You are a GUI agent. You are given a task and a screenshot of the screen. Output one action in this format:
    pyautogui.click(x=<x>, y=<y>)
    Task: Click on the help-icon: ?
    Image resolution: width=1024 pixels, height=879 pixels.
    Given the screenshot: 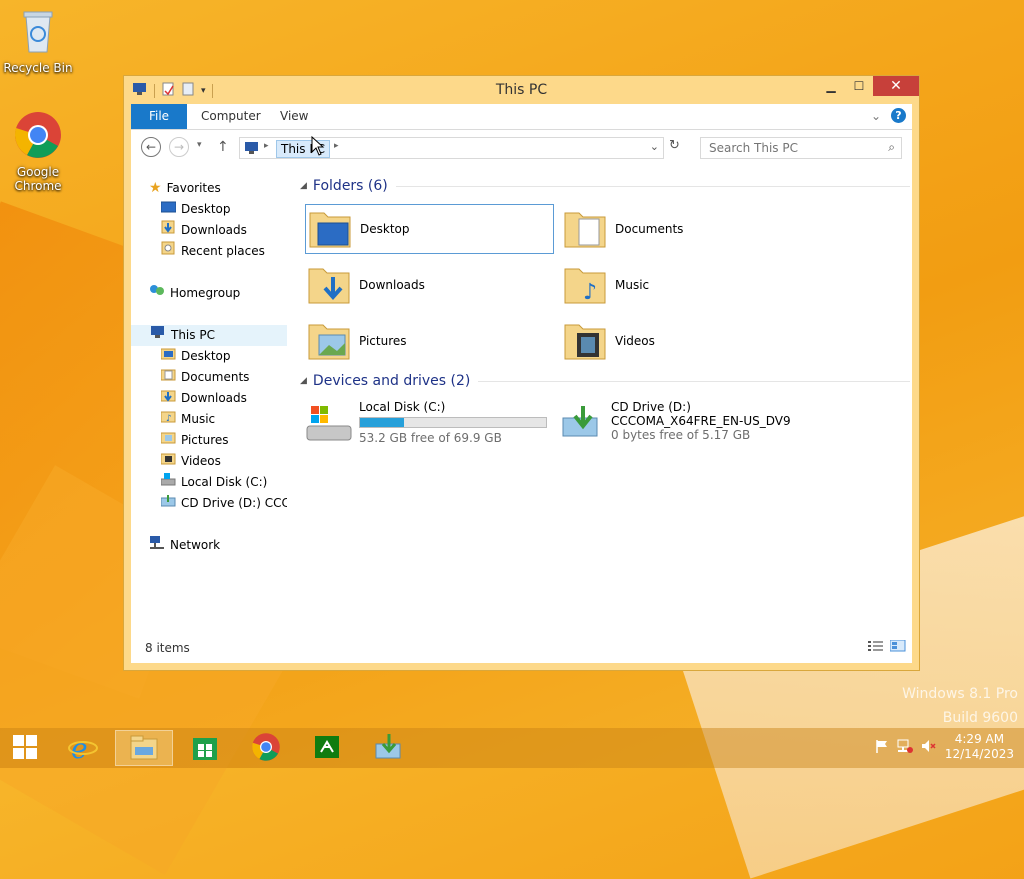 What is the action you would take?
    pyautogui.click(x=898, y=115)
    